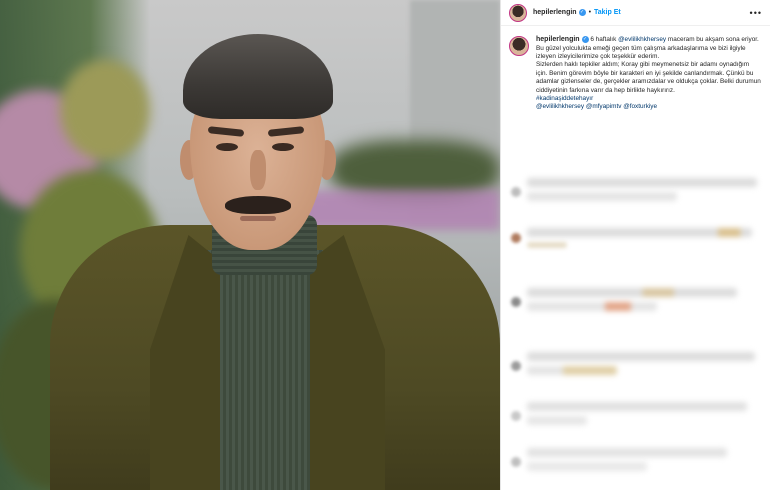  Describe the element at coordinates (258, 170) in the screenshot. I see `person-nose` at that location.